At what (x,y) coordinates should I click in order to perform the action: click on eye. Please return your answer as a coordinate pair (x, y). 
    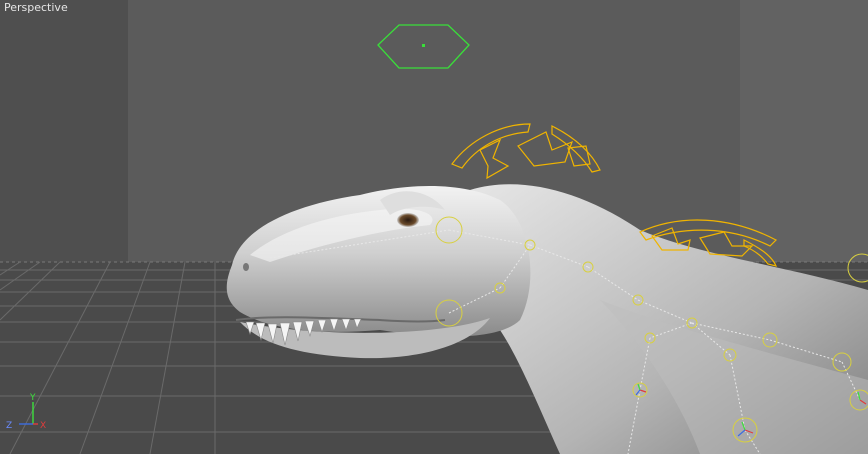
    Looking at the image, I should click on (408, 220).